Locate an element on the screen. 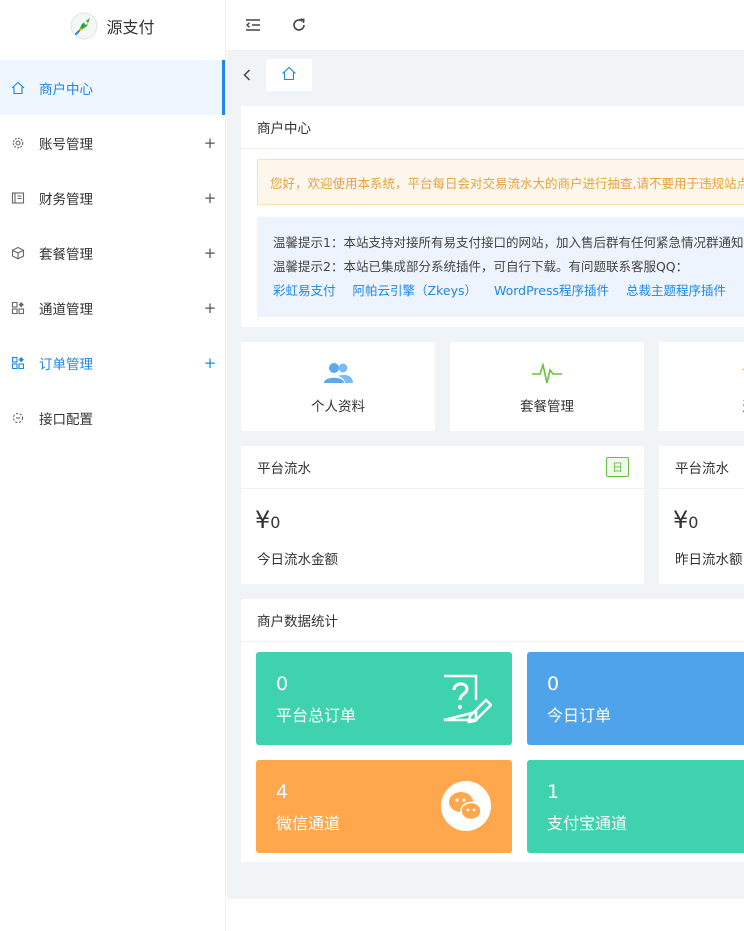  amount-caption: 今日流水金额 is located at coordinates (297, 560).